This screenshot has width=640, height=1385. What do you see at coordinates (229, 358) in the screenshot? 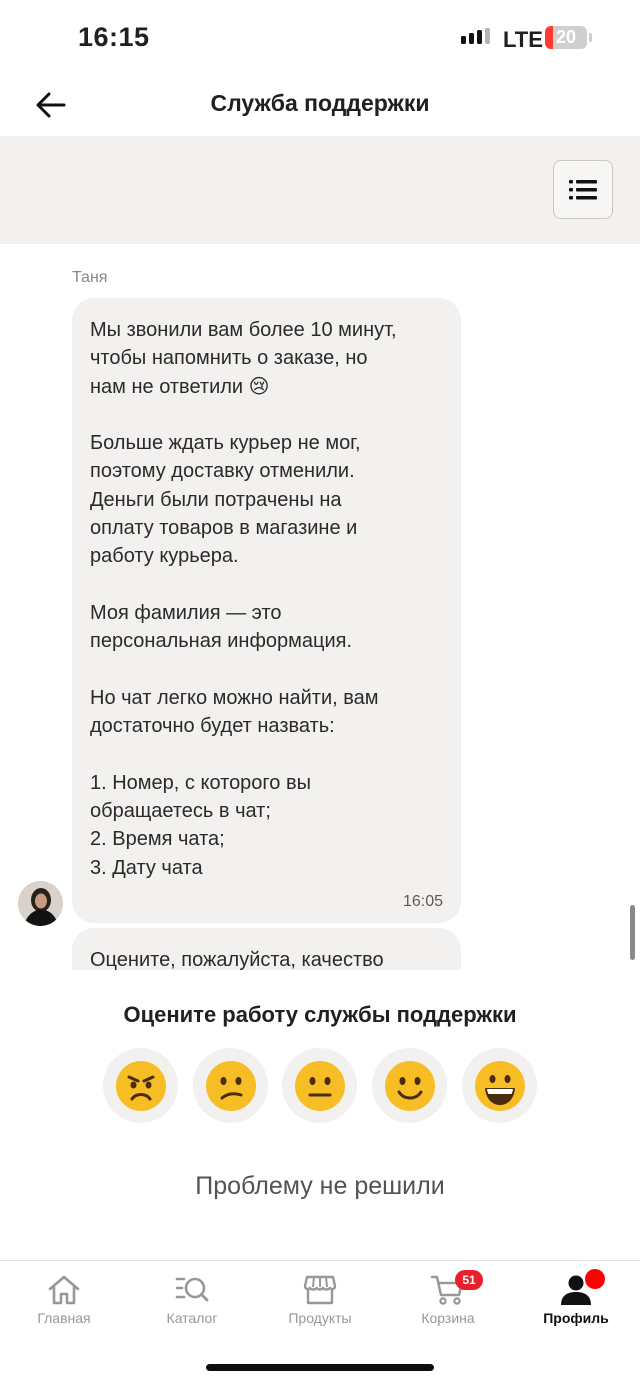
I see `message-line: чтобы напомнить о заказе, но` at bounding box center [229, 358].